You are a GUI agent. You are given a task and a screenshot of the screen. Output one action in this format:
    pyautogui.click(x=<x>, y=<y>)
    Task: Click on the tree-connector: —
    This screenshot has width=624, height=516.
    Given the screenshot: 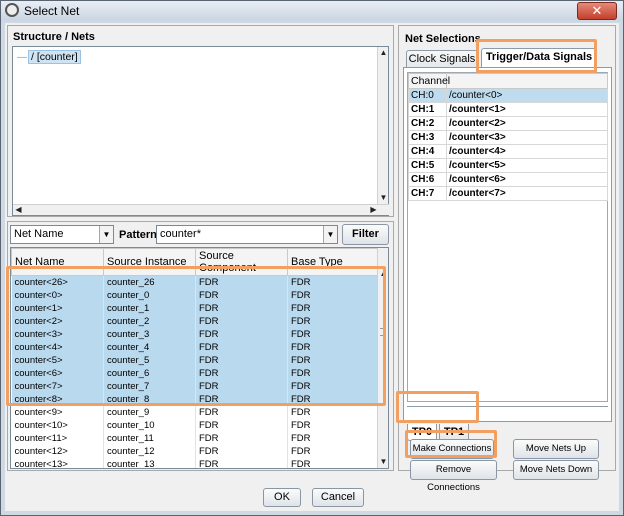 What is the action you would take?
    pyautogui.click(x=22, y=57)
    